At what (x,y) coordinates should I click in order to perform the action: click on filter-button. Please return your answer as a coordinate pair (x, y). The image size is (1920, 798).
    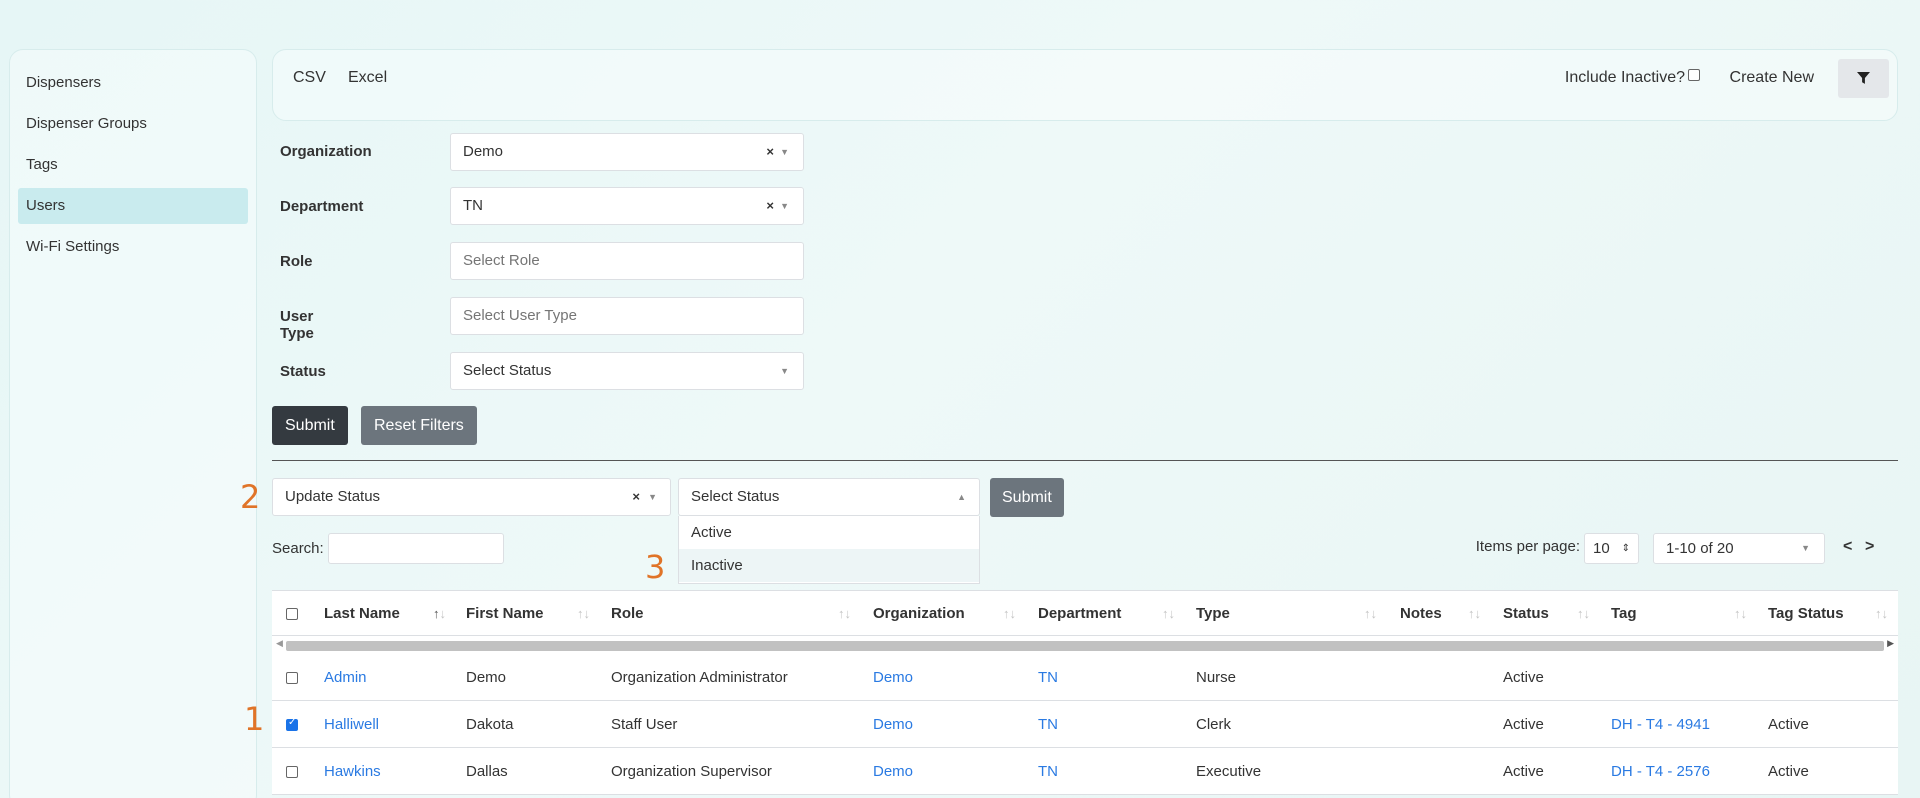
    Looking at the image, I should click on (1863, 78).